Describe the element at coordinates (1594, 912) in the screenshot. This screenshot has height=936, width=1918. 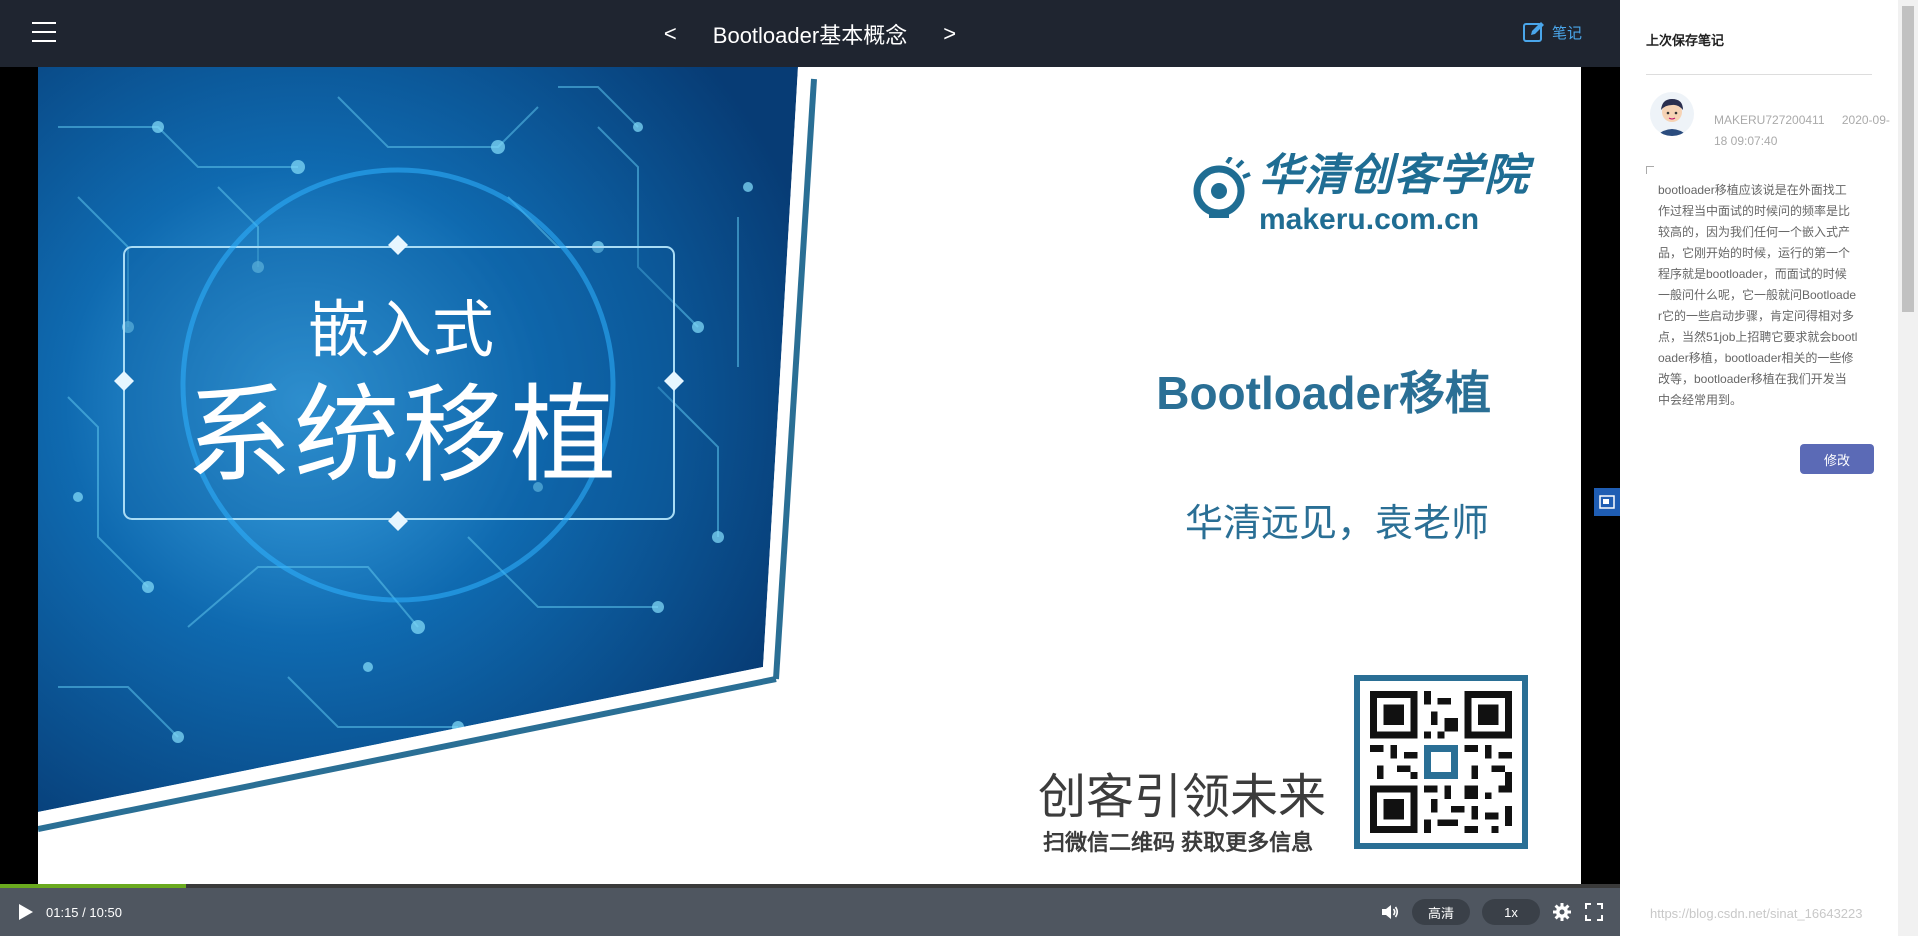
I see `fullscreen-icon` at that location.